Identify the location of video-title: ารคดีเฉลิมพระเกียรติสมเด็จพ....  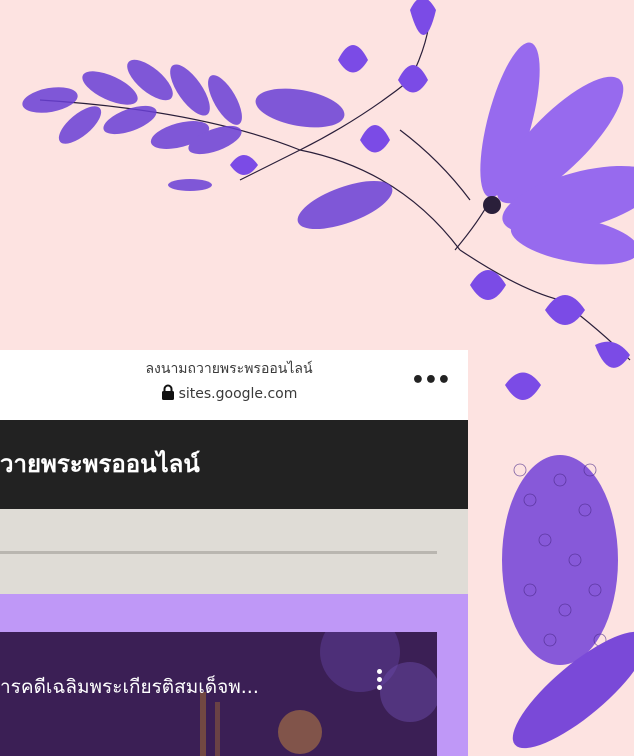
(129, 687).